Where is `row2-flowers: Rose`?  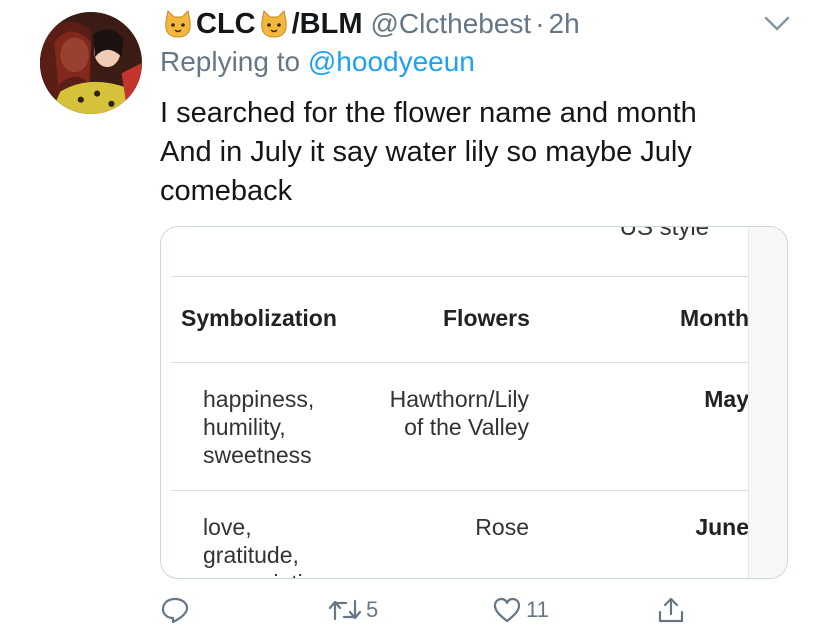 row2-flowers: Rose is located at coordinates (445, 527).